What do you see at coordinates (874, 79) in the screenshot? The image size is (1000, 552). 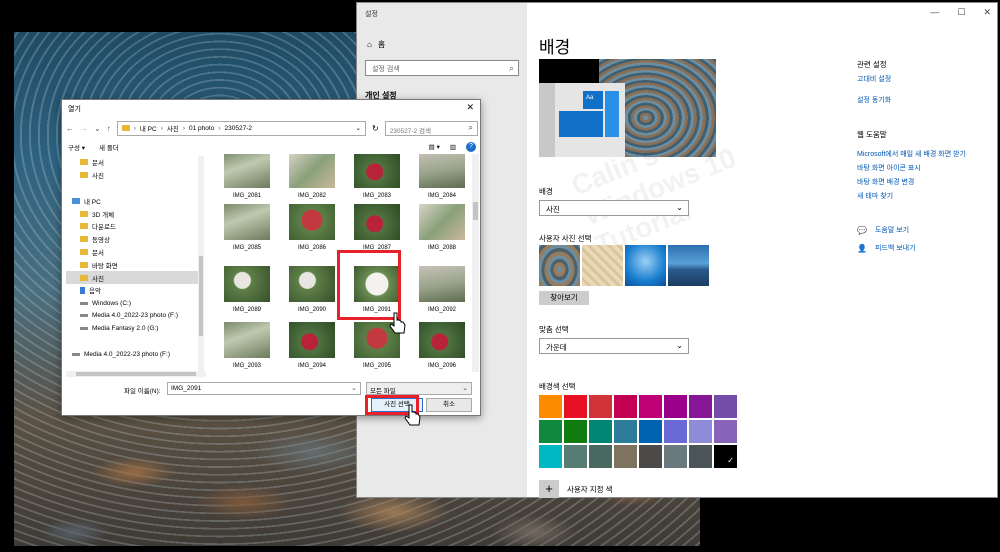 I see `high-contrast-link: 고대비 설정` at bounding box center [874, 79].